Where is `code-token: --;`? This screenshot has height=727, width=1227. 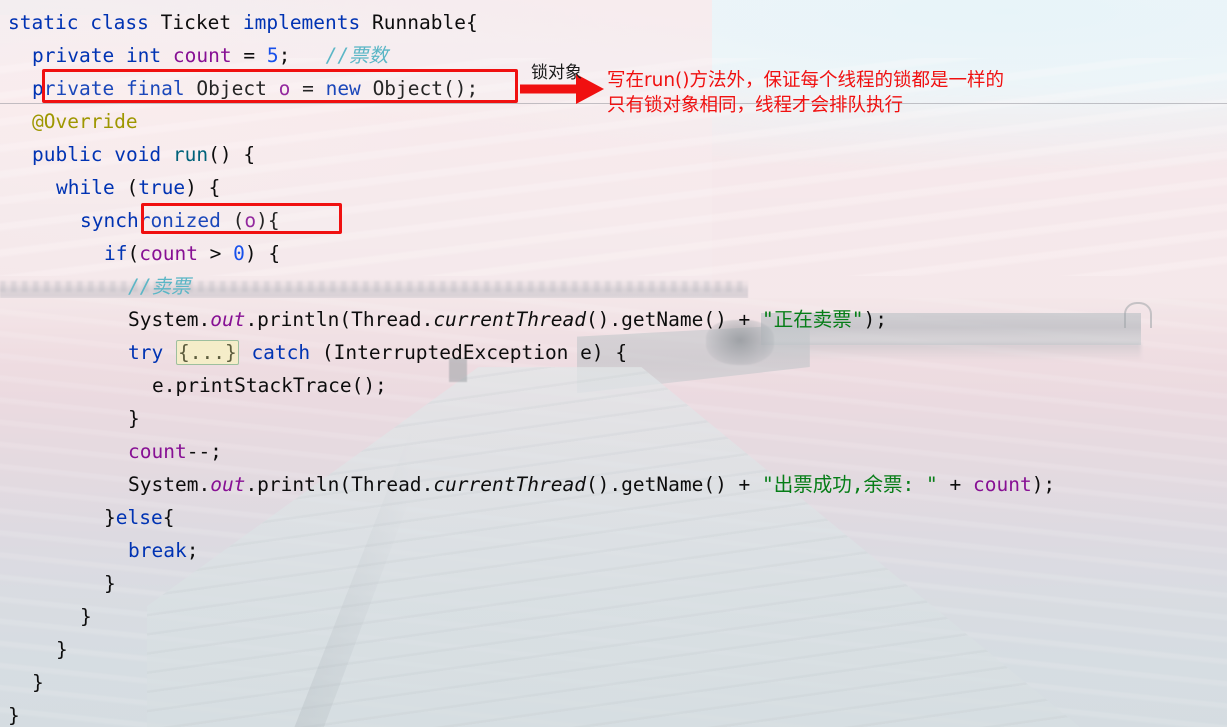 code-token: --; is located at coordinates (204, 451).